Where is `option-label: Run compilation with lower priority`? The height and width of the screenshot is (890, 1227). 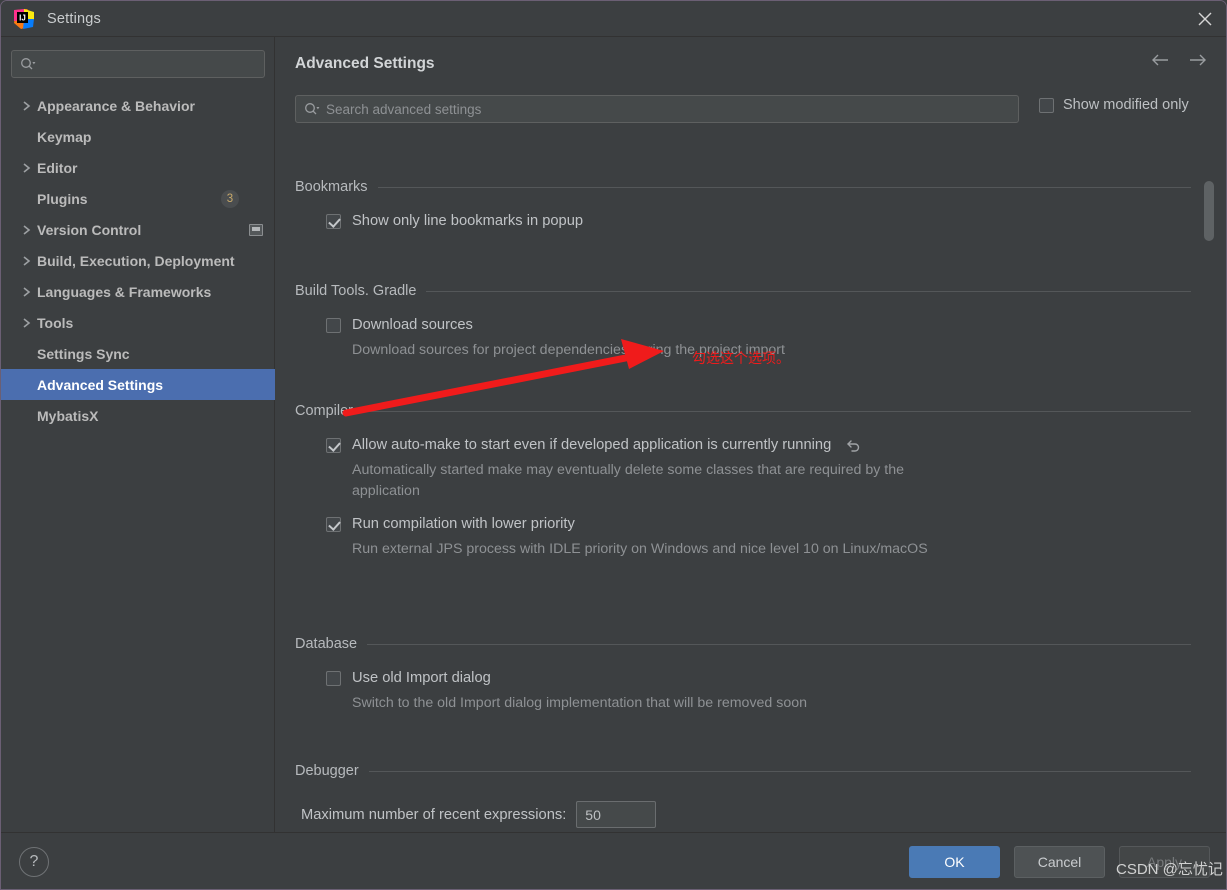 option-label: Run compilation with lower priority is located at coordinates (463, 524).